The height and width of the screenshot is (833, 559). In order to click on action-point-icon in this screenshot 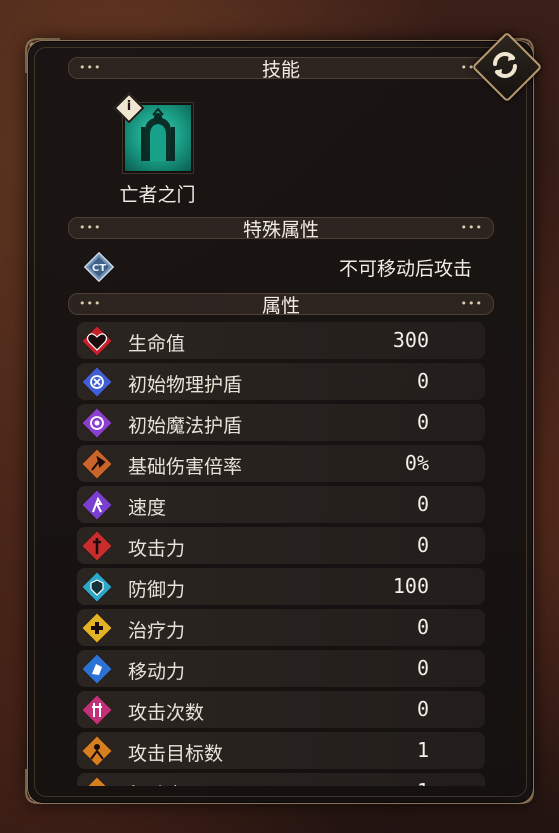, I will do `click(97, 781)`.